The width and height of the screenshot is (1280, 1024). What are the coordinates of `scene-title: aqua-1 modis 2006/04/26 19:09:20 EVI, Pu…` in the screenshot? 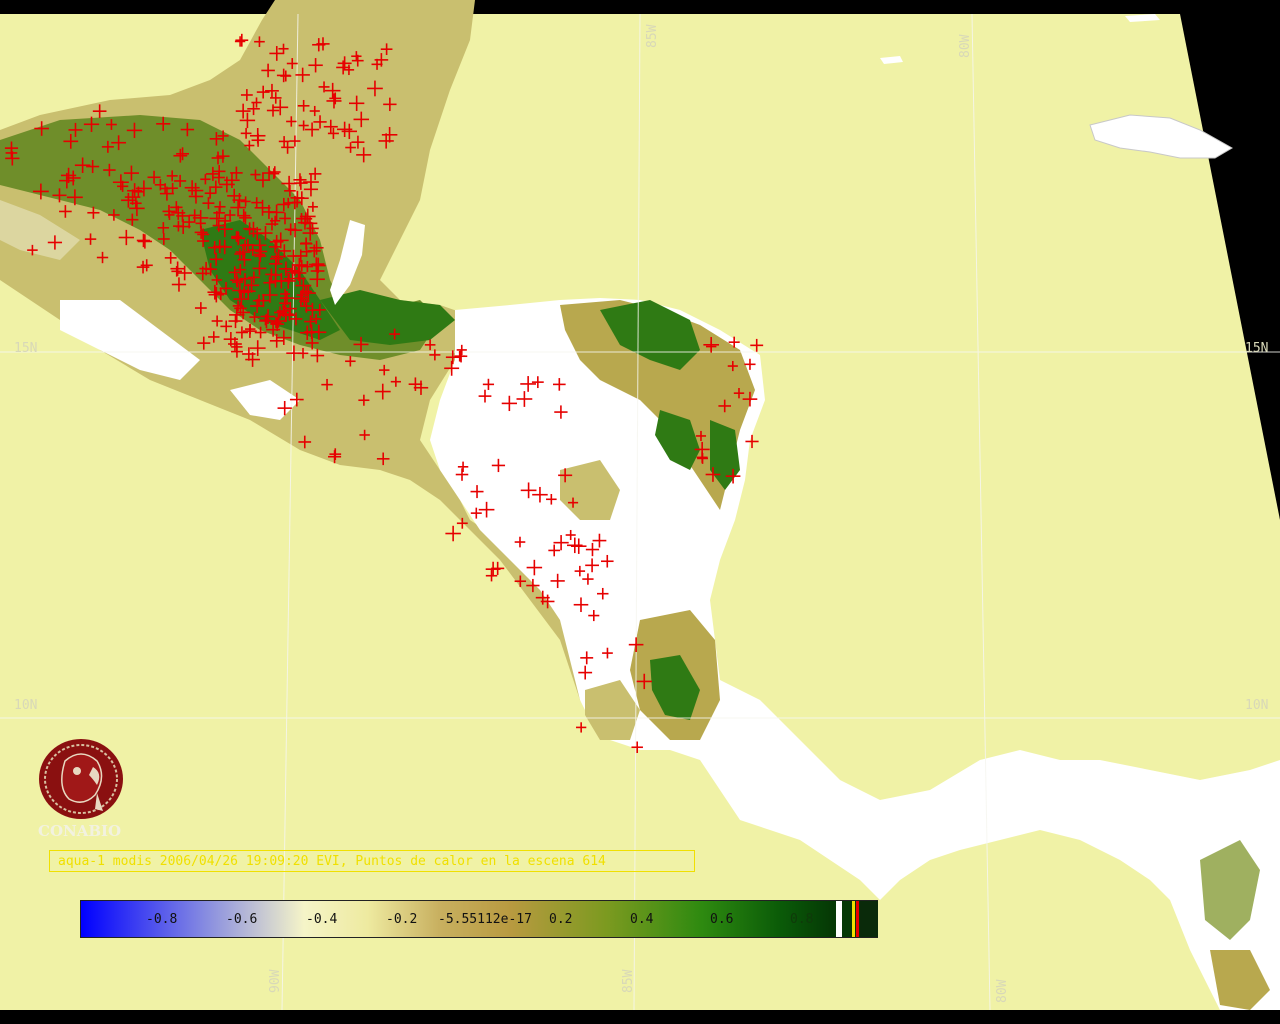 It's located at (332, 861).